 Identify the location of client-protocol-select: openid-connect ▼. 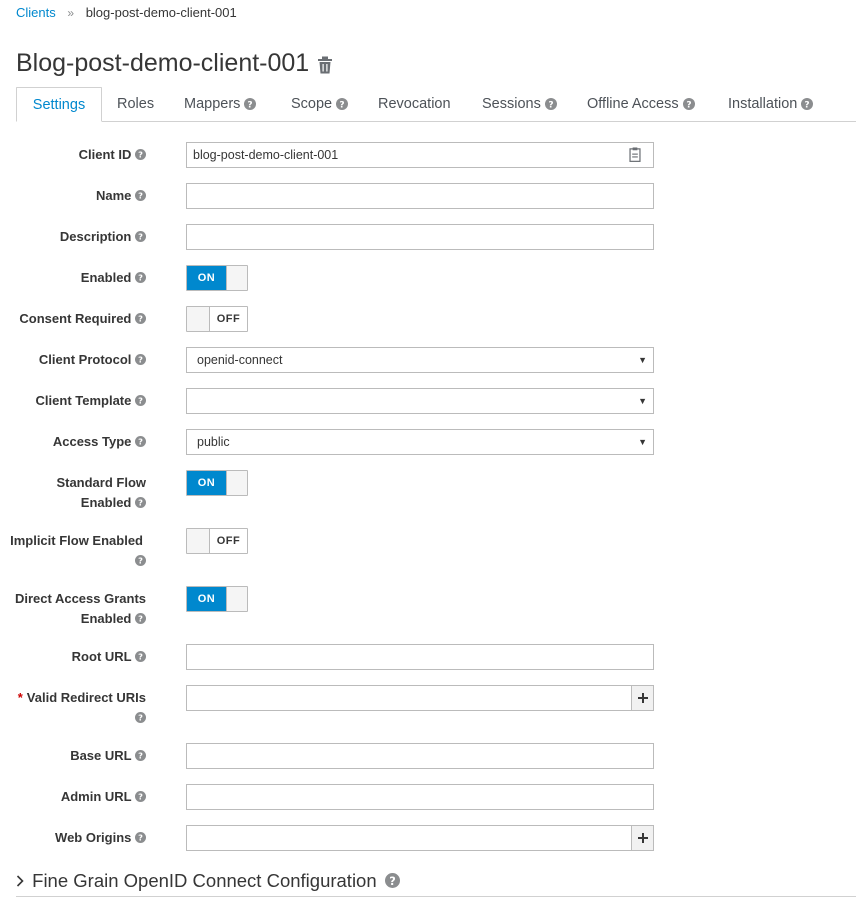
(420, 360).